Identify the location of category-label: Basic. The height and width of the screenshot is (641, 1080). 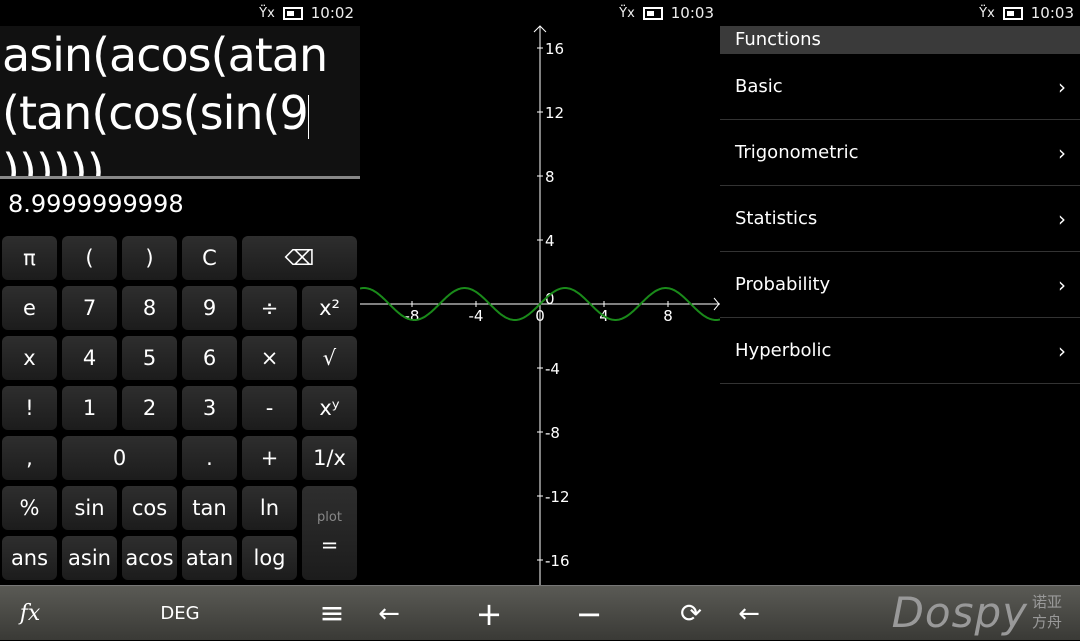
(759, 86).